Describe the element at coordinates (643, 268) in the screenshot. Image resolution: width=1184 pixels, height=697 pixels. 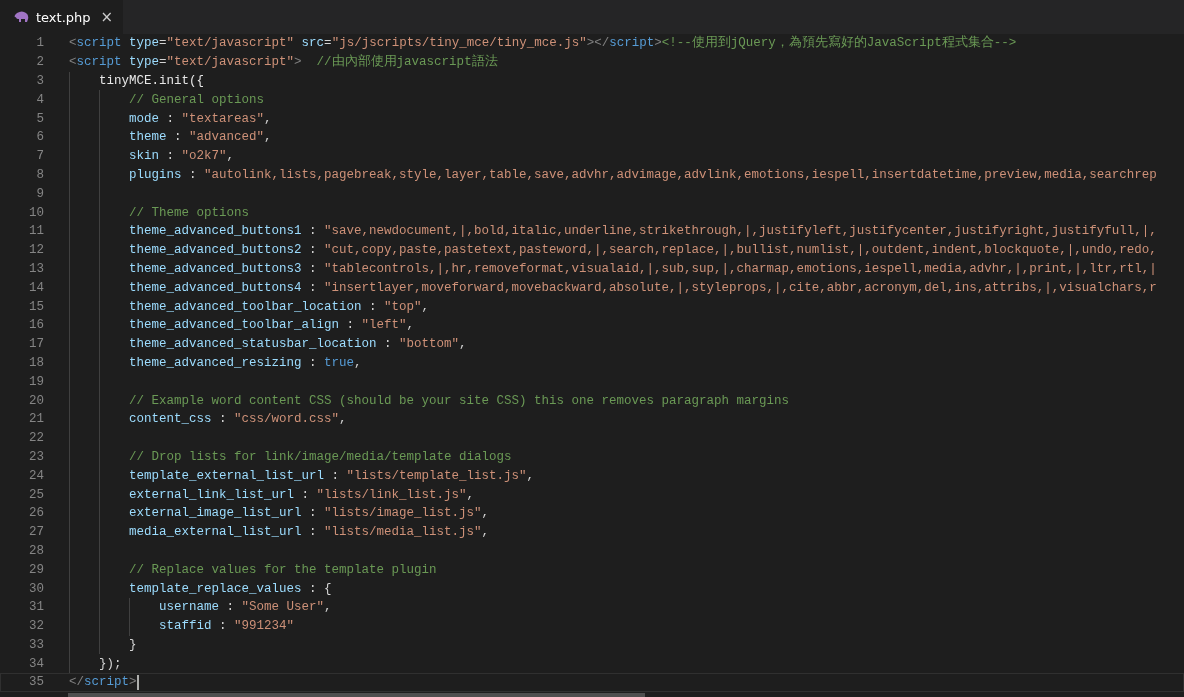
I see `code-line: theme_advanced_buttons3 : "tablecontrols,|,hr,removeformat,visualaid,|,sub,sup,|,charmap,emotions,iespell,media,advhr,|,print,|,ltr,rtl,|` at that location.